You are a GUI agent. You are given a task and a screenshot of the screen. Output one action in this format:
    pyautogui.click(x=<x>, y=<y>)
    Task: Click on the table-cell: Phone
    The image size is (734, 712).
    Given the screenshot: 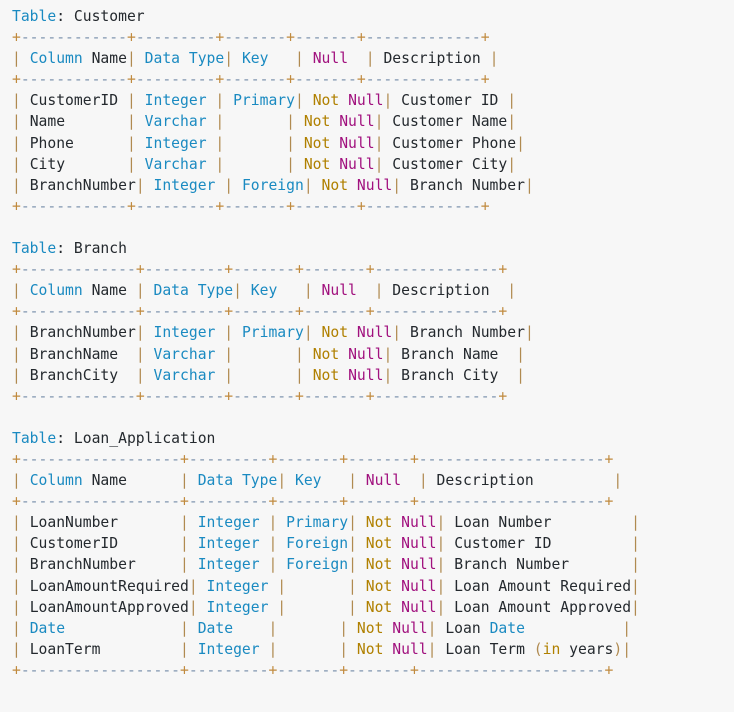 What is the action you would take?
    pyautogui.click(x=51, y=143)
    